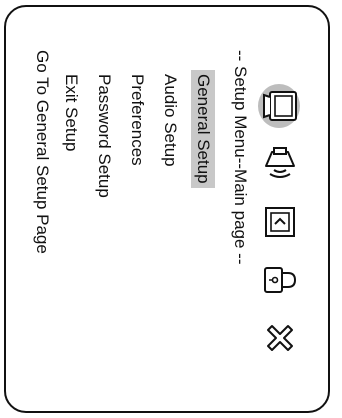 The width and height of the screenshot is (342, 418). What do you see at coordinates (71, 113) in the screenshot?
I see `menu-item-label: Exit Setup` at bounding box center [71, 113].